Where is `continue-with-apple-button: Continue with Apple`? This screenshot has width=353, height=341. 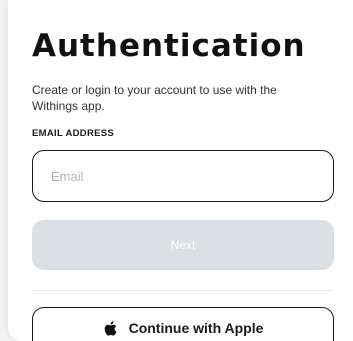 continue-with-apple-button: Continue with Apple is located at coordinates (183, 324).